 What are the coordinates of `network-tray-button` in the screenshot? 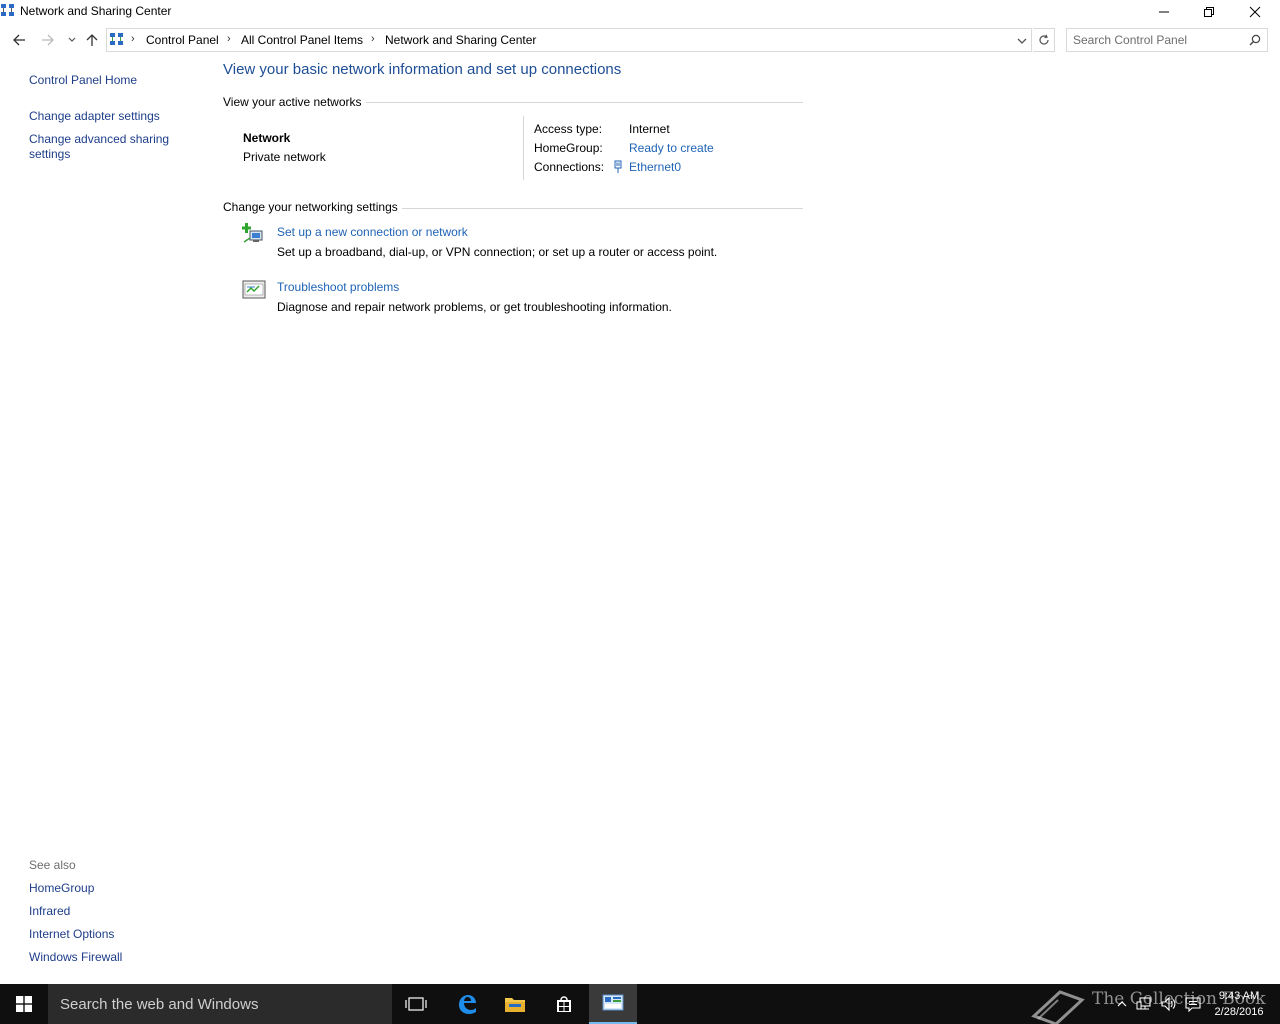 It's located at (1144, 1004).